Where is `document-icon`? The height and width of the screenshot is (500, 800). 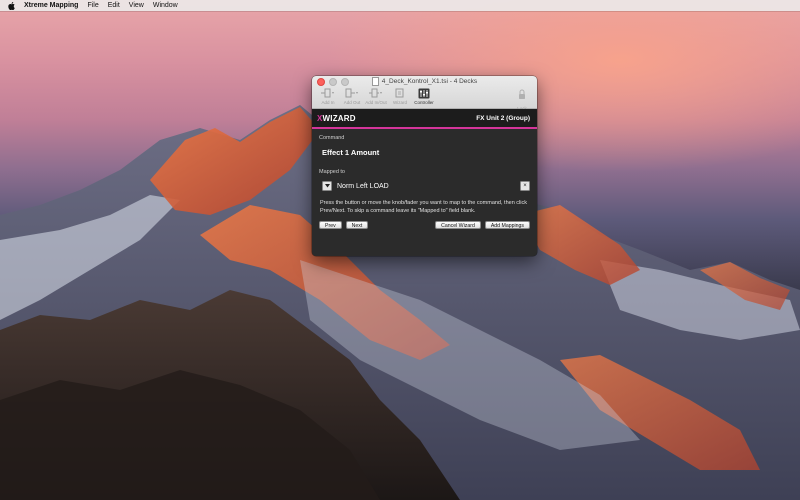
document-icon is located at coordinates (375, 81).